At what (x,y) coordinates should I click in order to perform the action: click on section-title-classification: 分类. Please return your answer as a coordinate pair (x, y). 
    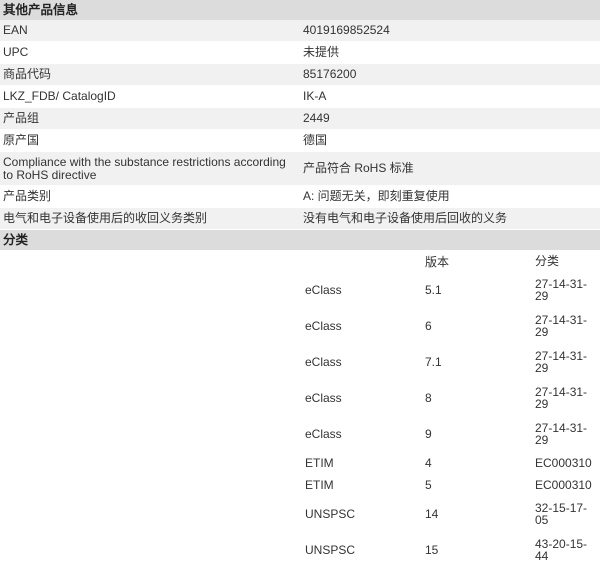
    Looking at the image, I should click on (300, 240).